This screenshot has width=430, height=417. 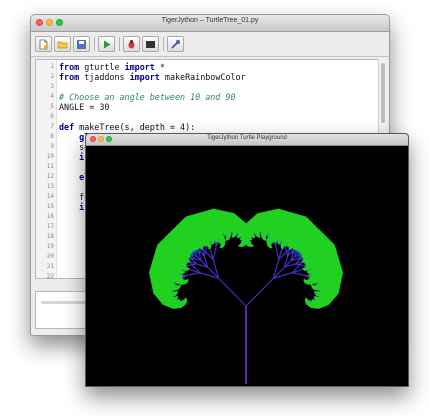 I want to click on debug-button, so click(x=131, y=44).